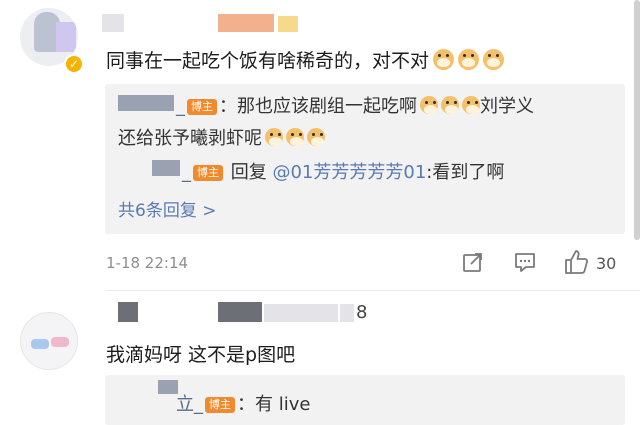 The height and width of the screenshot is (425, 640). What do you see at coordinates (74, 64) in the screenshot?
I see `verified-badge-icon: ✓` at bounding box center [74, 64].